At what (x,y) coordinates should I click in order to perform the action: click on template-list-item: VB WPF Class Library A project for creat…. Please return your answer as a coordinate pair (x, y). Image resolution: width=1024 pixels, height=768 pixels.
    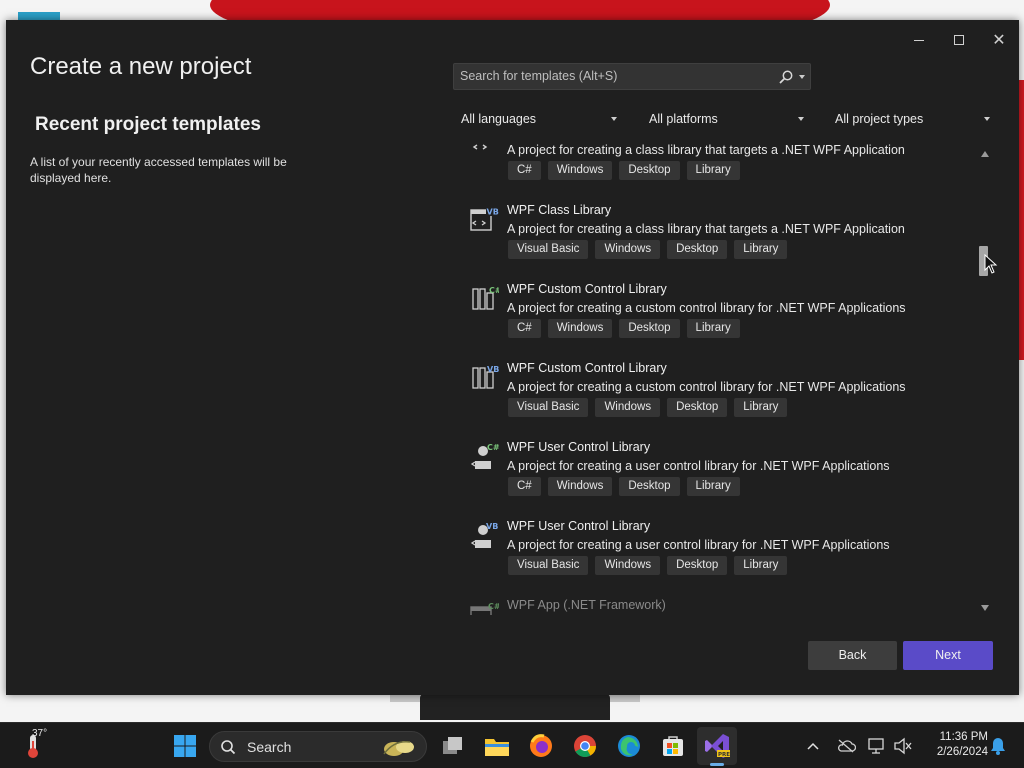
    Looking at the image, I should click on (718, 241).